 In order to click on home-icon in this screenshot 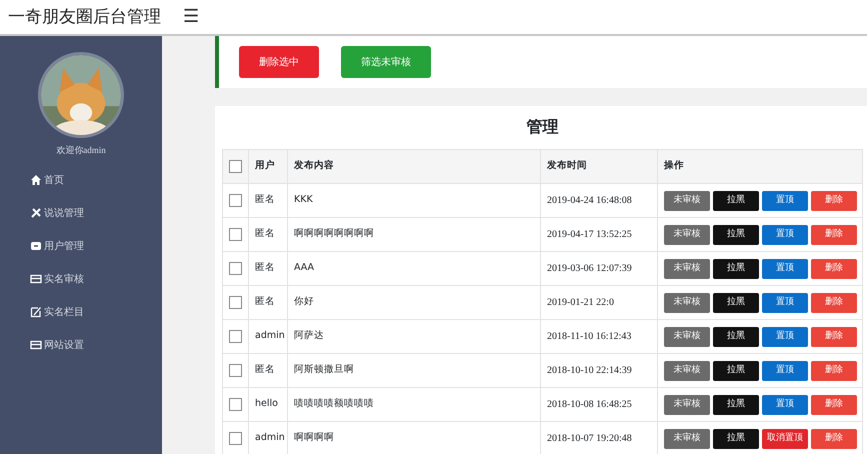, I will do `click(36, 180)`.